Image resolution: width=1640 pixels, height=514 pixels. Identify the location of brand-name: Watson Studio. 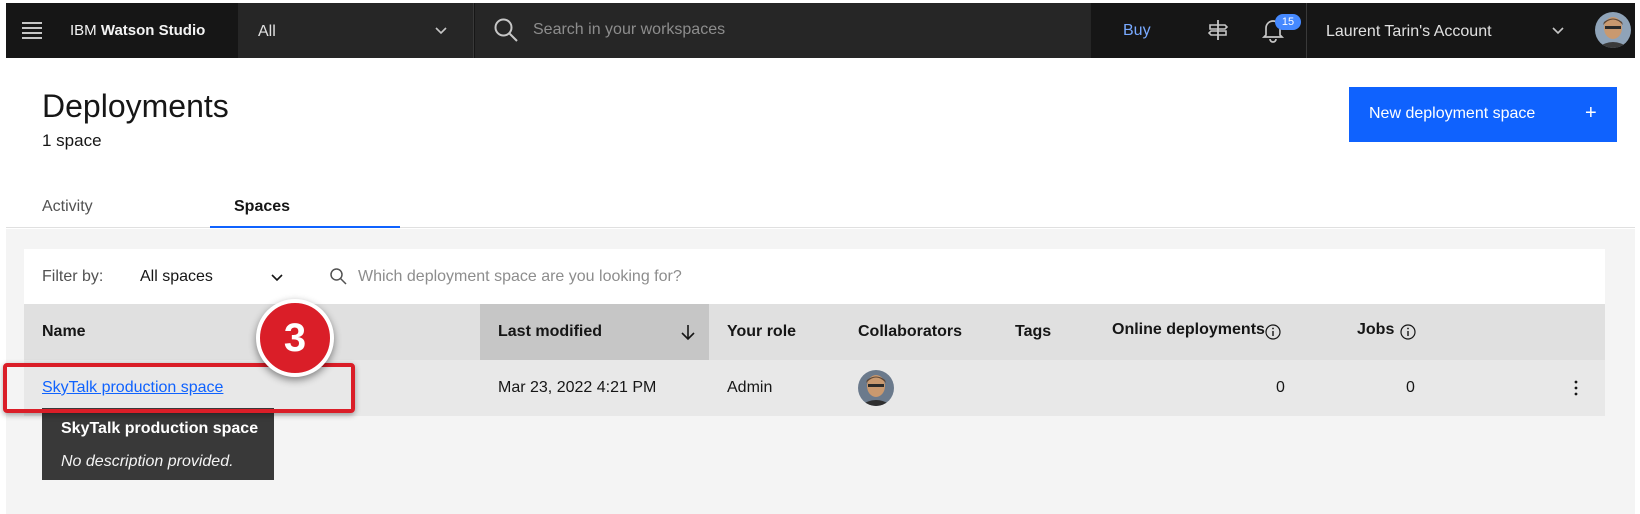
(153, 30).